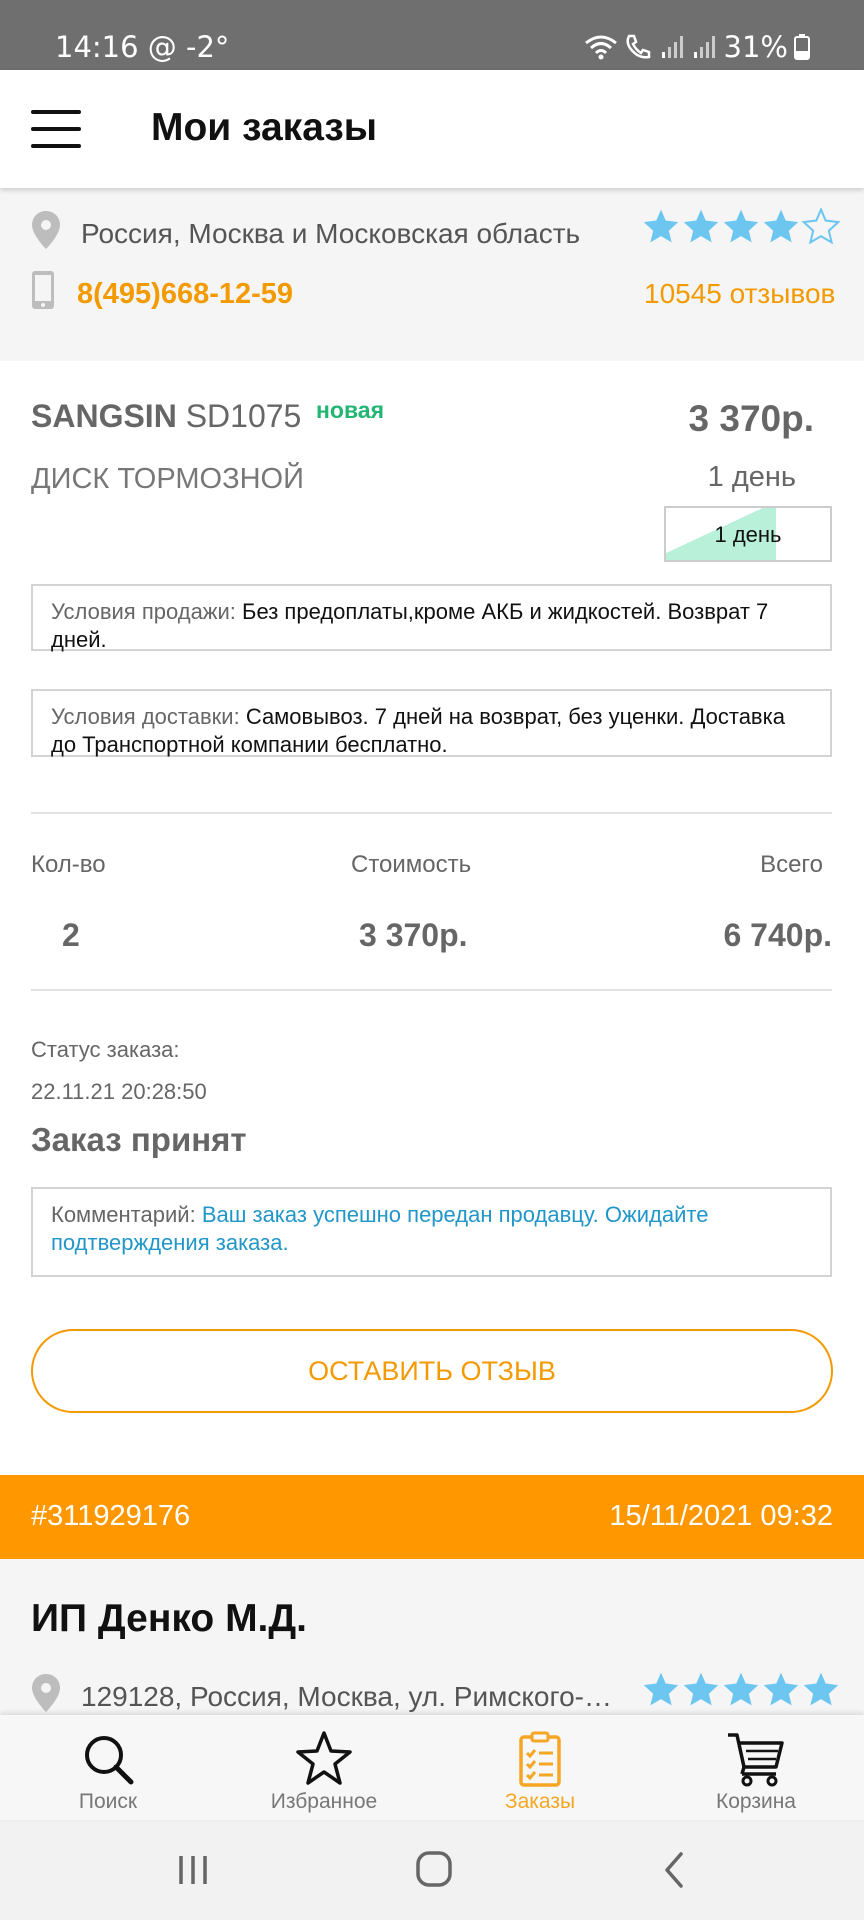 The image size is (864, 1920). I want to click on call-icon, so click(638, 46).